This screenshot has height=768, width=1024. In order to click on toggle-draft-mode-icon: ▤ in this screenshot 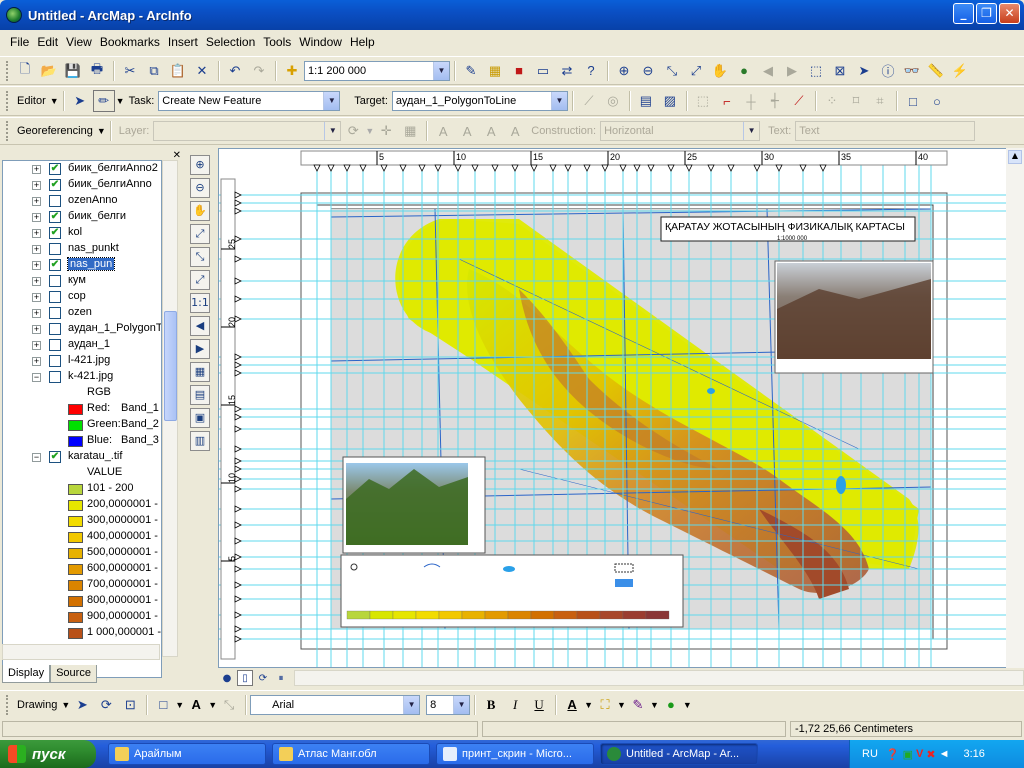, I will do `click(200, 395)`.